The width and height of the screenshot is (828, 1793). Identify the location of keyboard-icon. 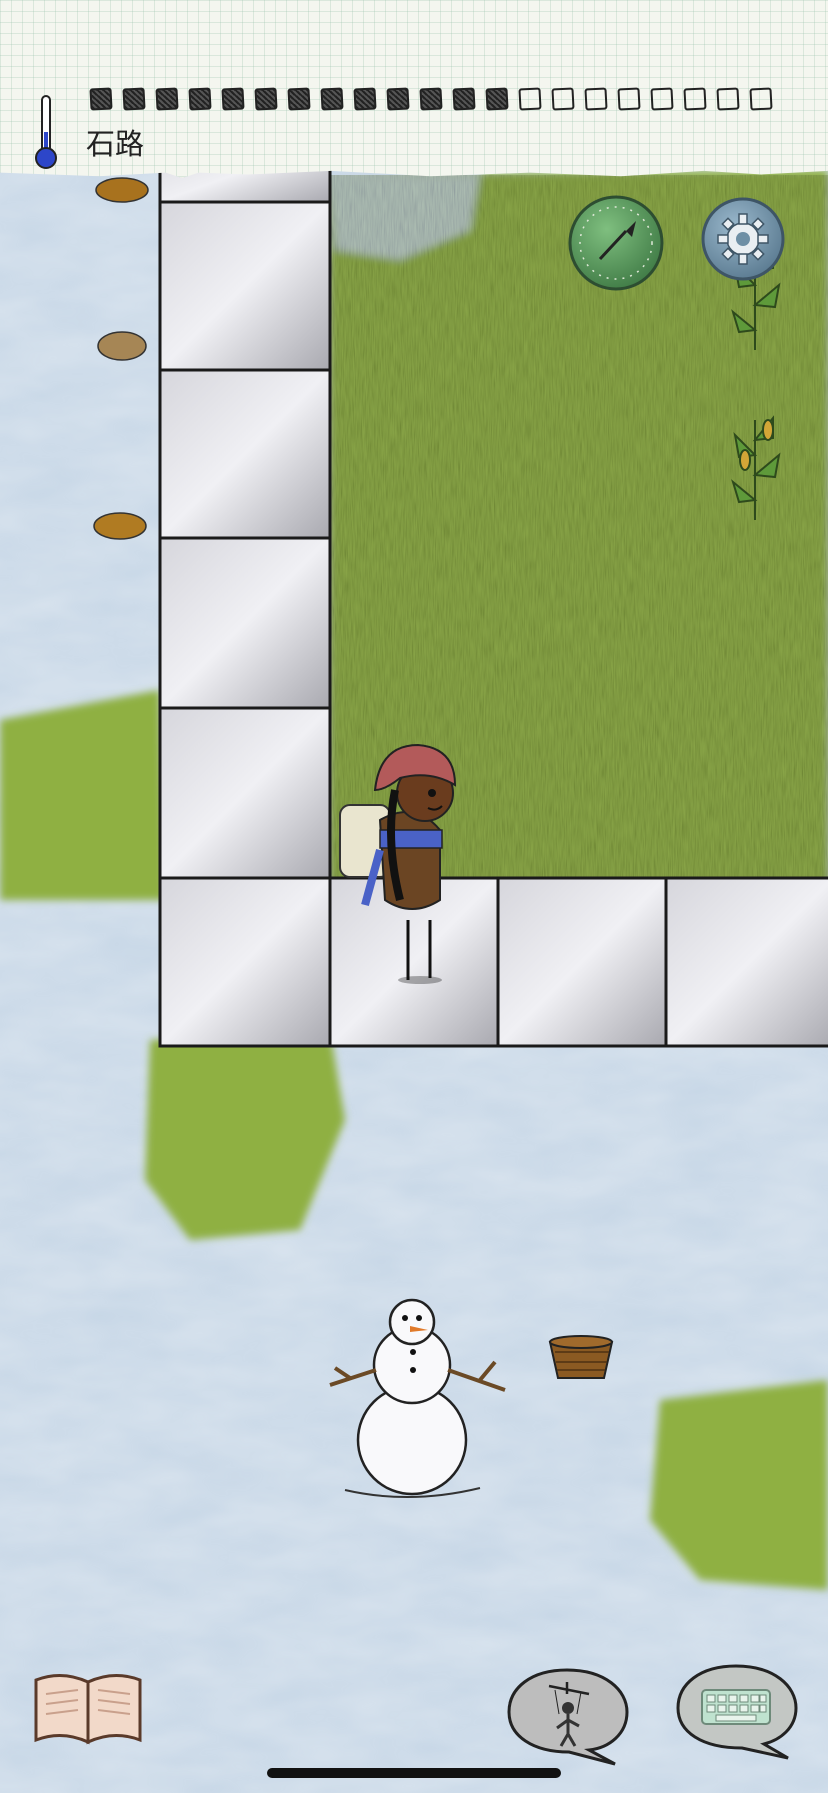
(737, 1712).